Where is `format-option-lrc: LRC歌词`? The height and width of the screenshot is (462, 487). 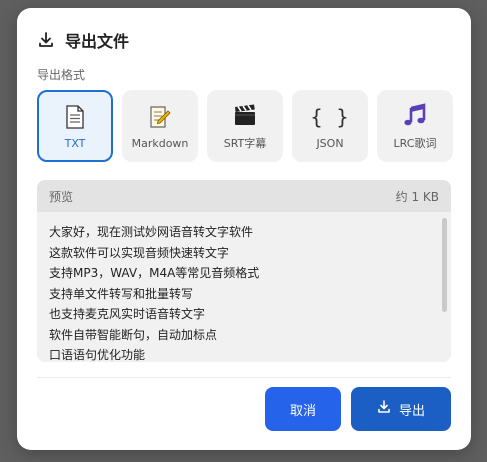 format-option-lrc: LRC歌词 is located at coordinates (415, 126).